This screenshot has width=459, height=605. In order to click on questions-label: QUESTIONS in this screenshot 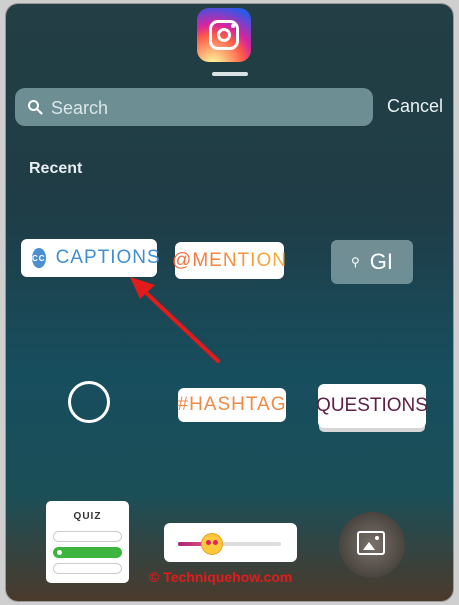, I will do `click(372, 405)`.